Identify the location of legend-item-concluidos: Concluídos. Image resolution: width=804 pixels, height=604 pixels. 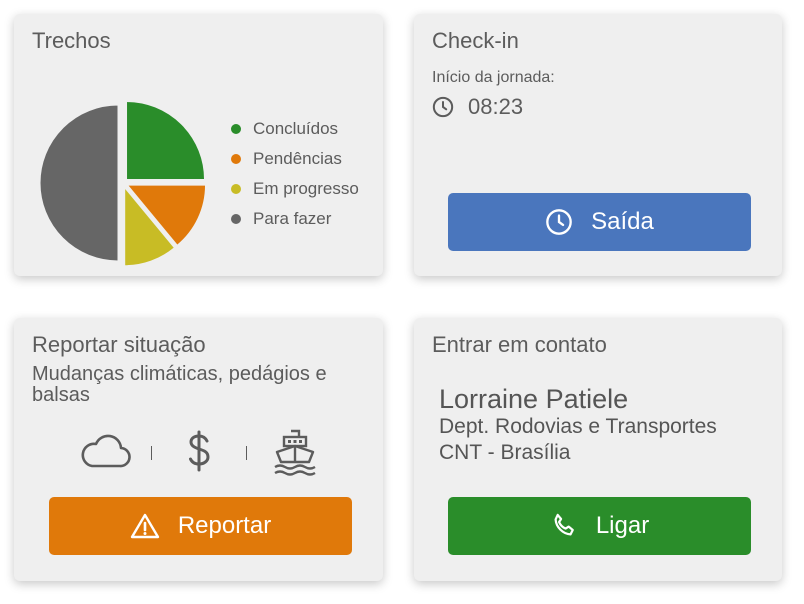
(295, 129).